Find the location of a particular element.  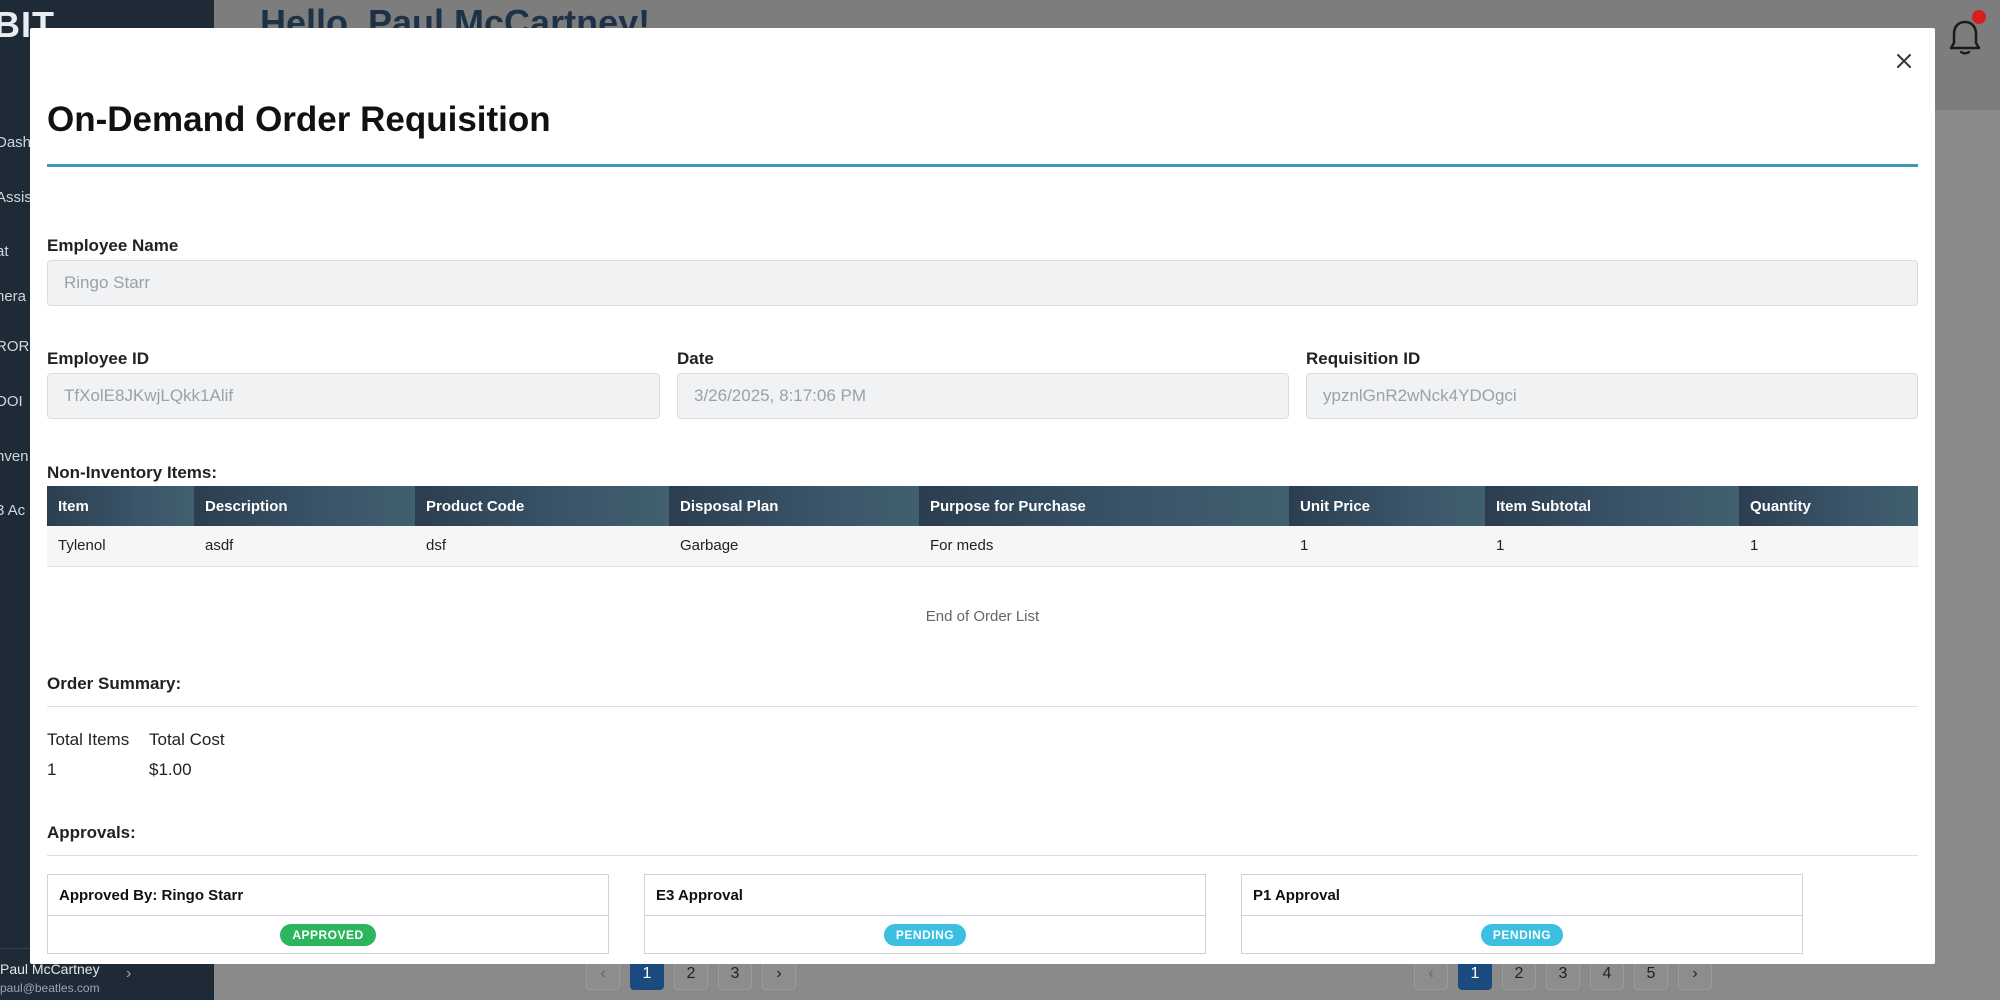

cell-item-subtotal: 1 is located at coordinates (1612, 546).